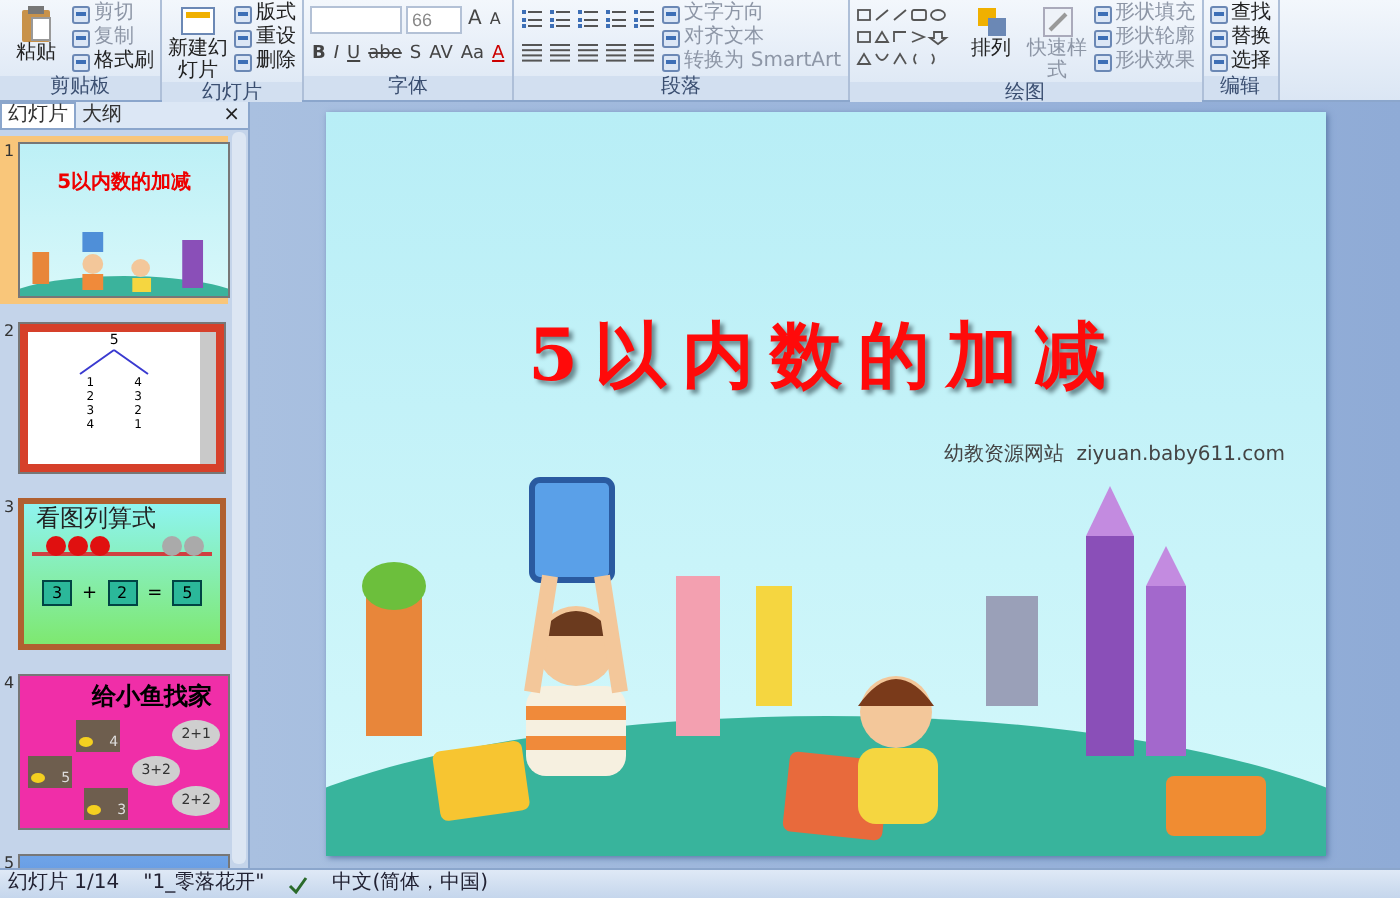 The width and height of the screenshot is (1400, 898). What do you see at coordinates (336, 53) in the screenshot?
I see `format-button: I` at bounding box center [336, 53].